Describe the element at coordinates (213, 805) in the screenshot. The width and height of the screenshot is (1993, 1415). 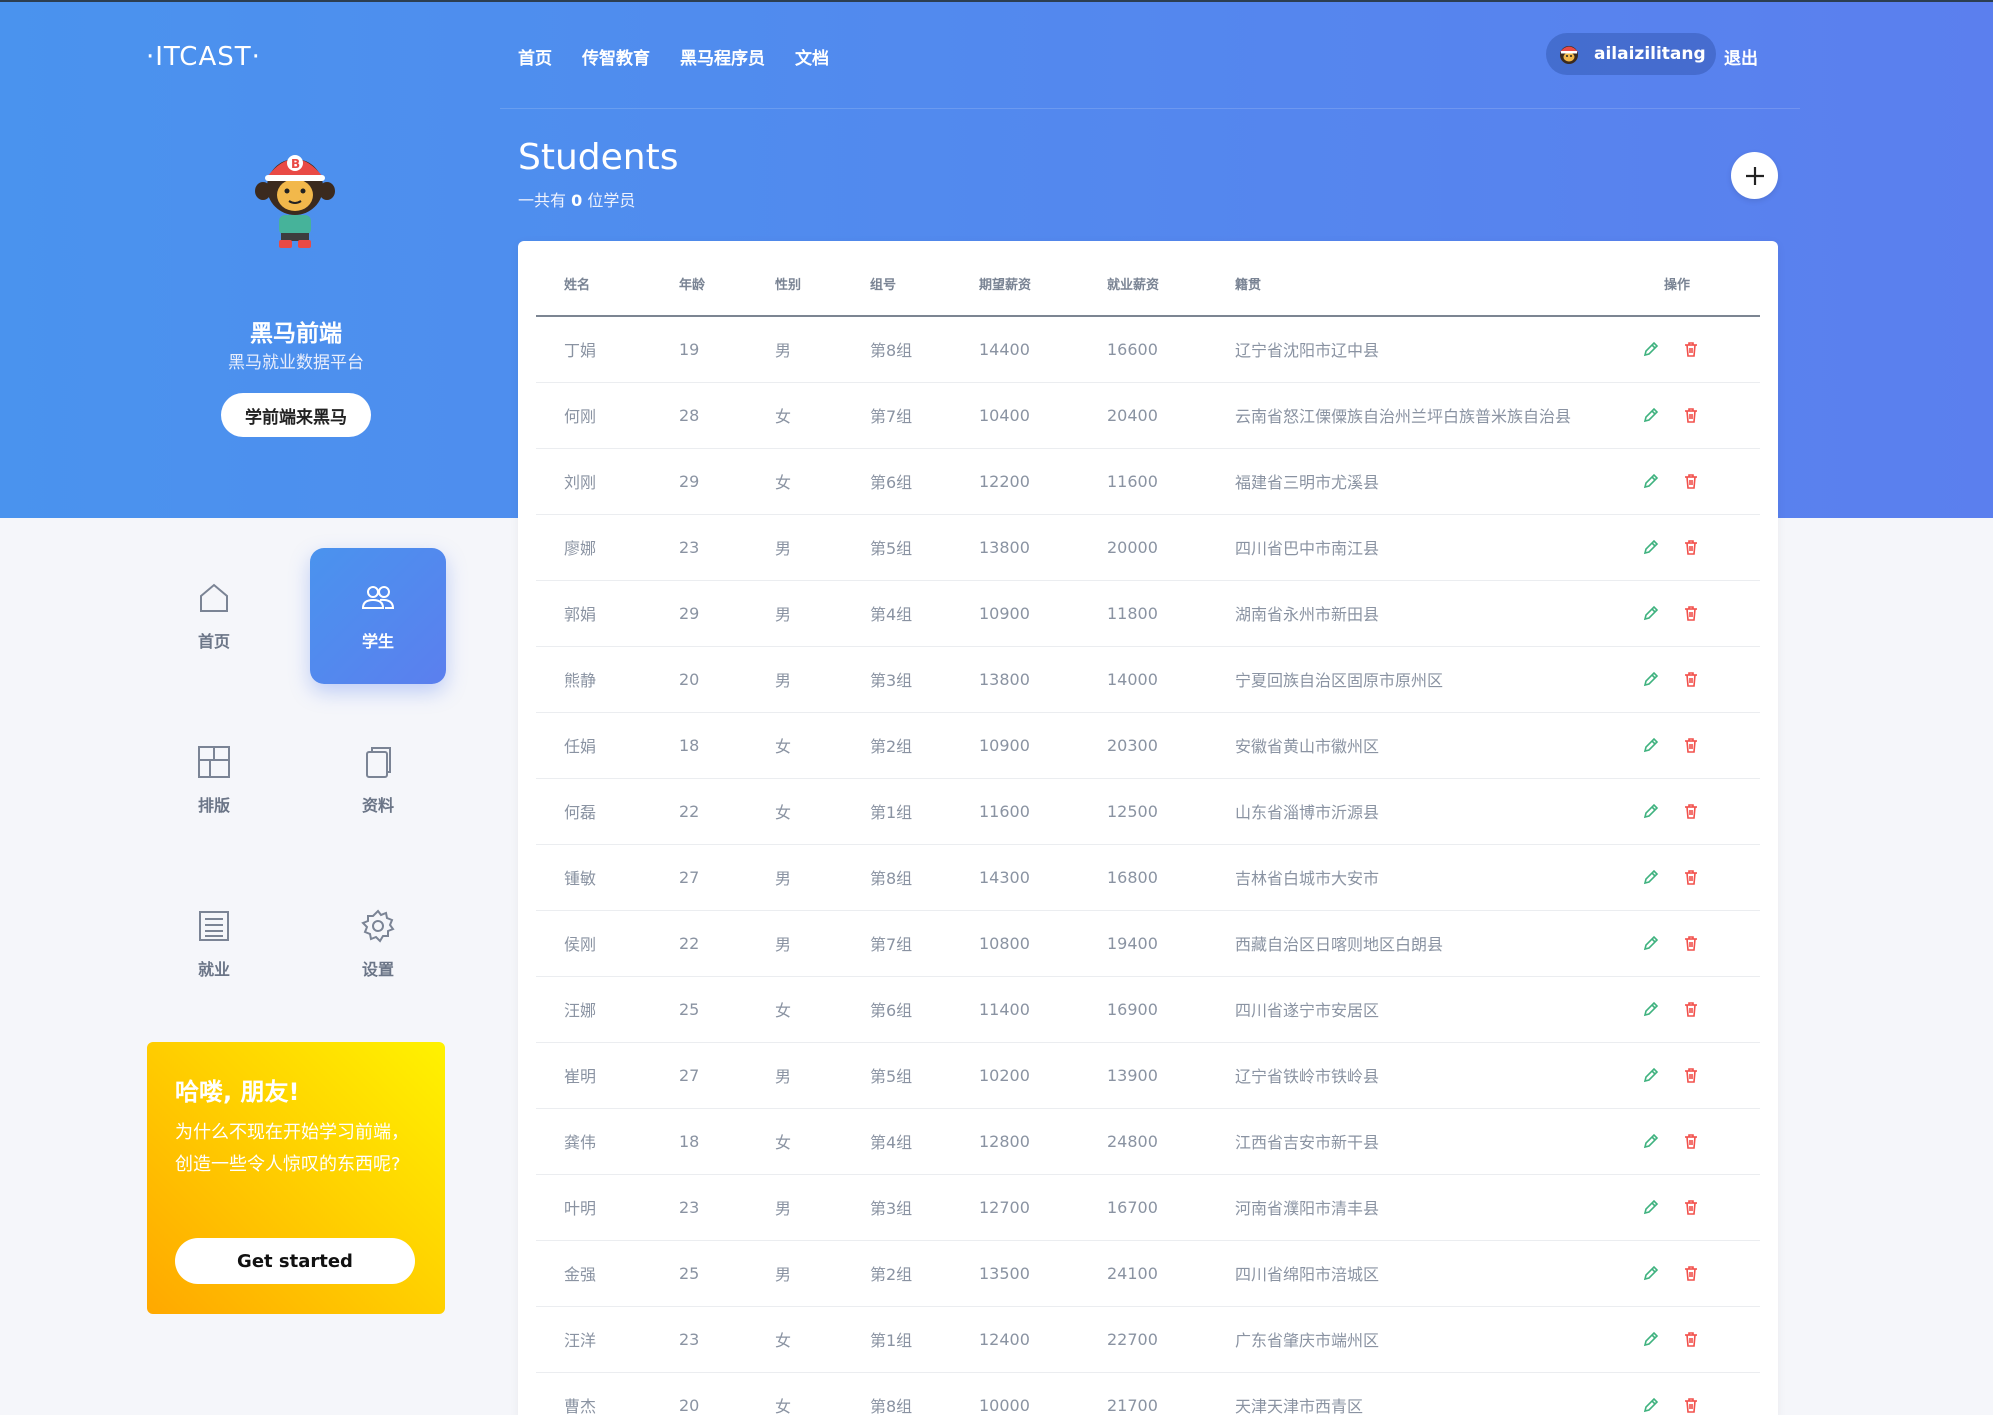
I see `sidebar-label-layout: 排版` at that location.